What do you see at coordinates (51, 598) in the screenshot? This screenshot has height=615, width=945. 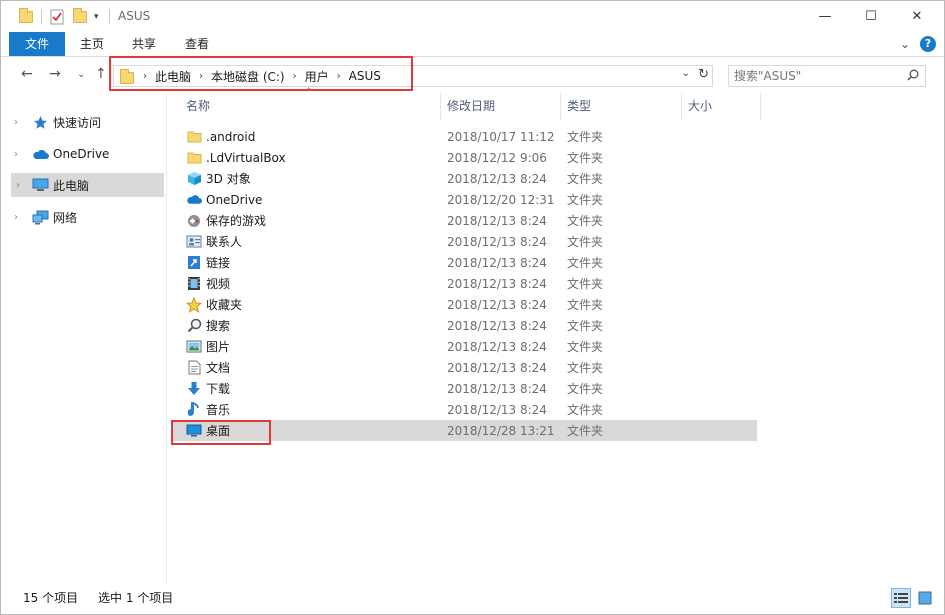 I see `item-count: 15 个项目` at bounding box center [51, 598].